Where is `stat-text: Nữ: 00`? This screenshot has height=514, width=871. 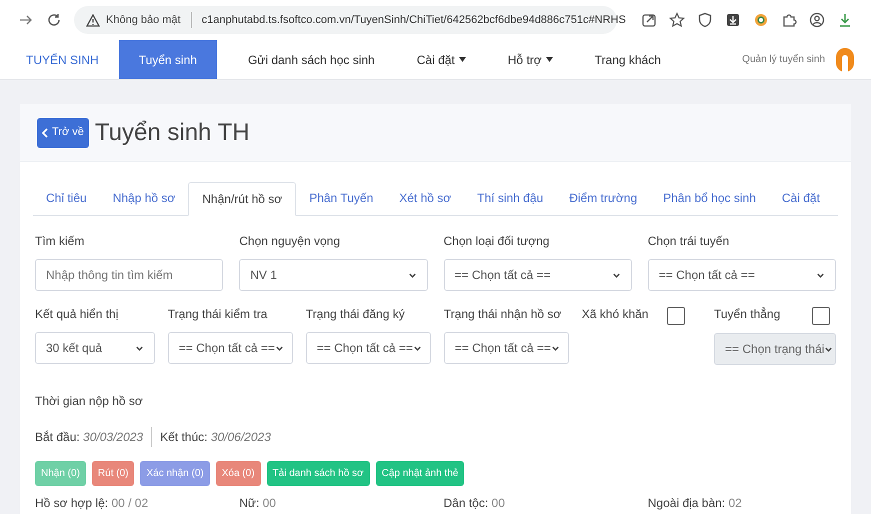 stat-text: Nữ: 00 is located at coordinates (258, 503).